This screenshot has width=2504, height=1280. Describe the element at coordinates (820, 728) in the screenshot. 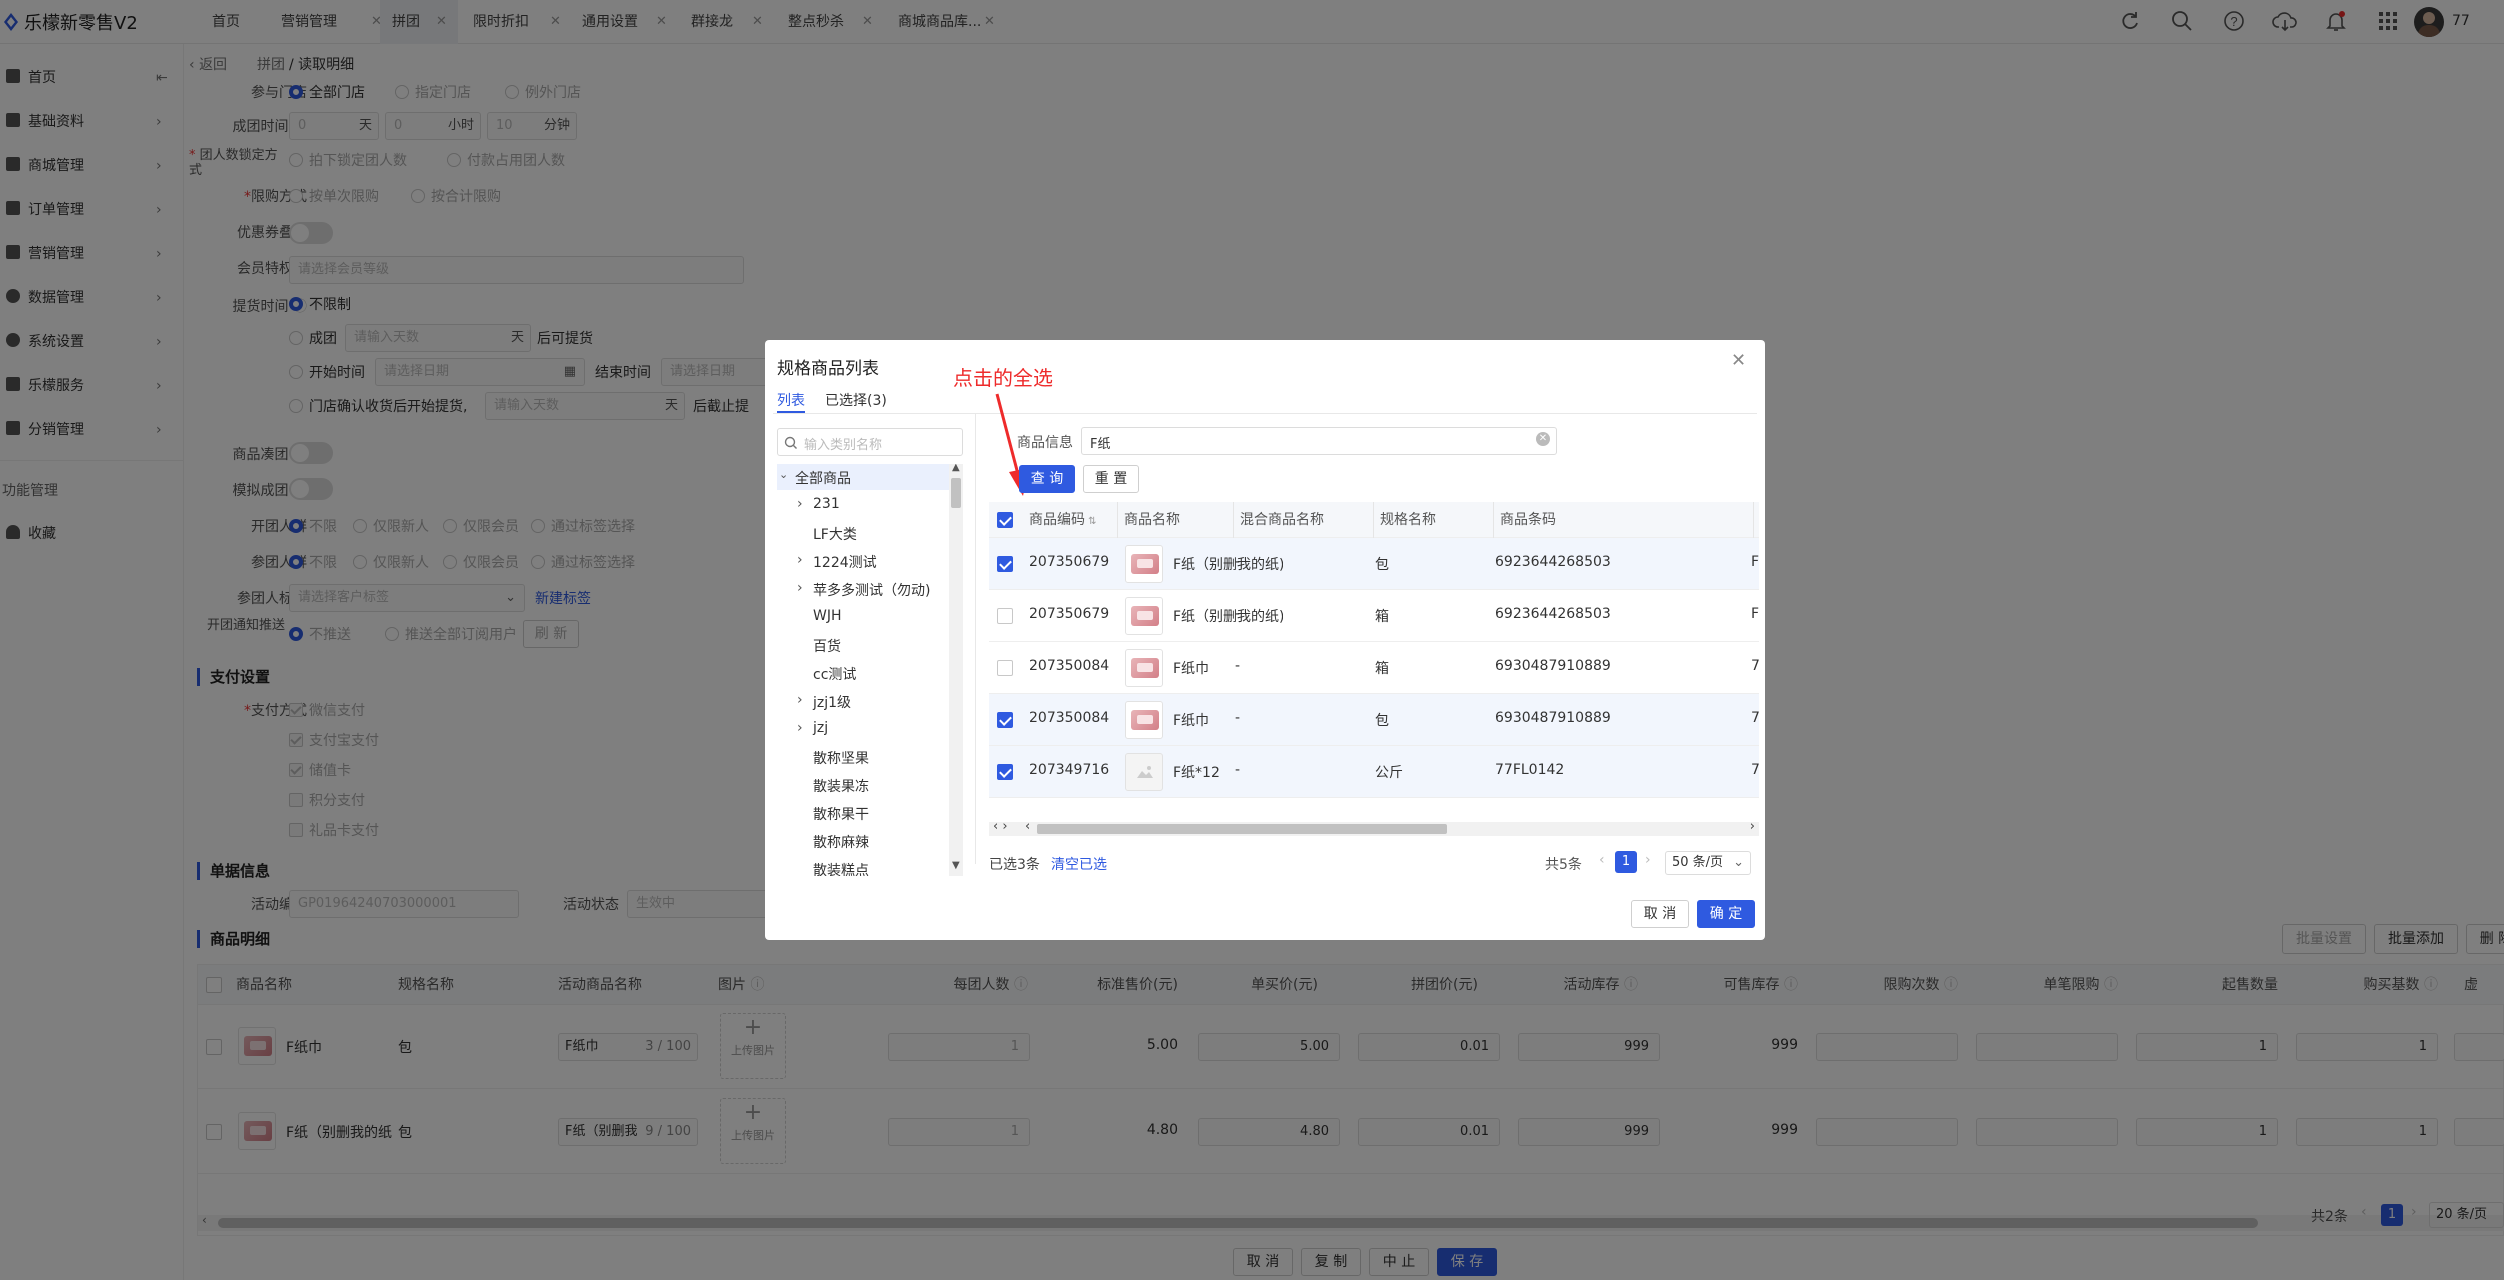

I see `tree-node: jzj` at that location.